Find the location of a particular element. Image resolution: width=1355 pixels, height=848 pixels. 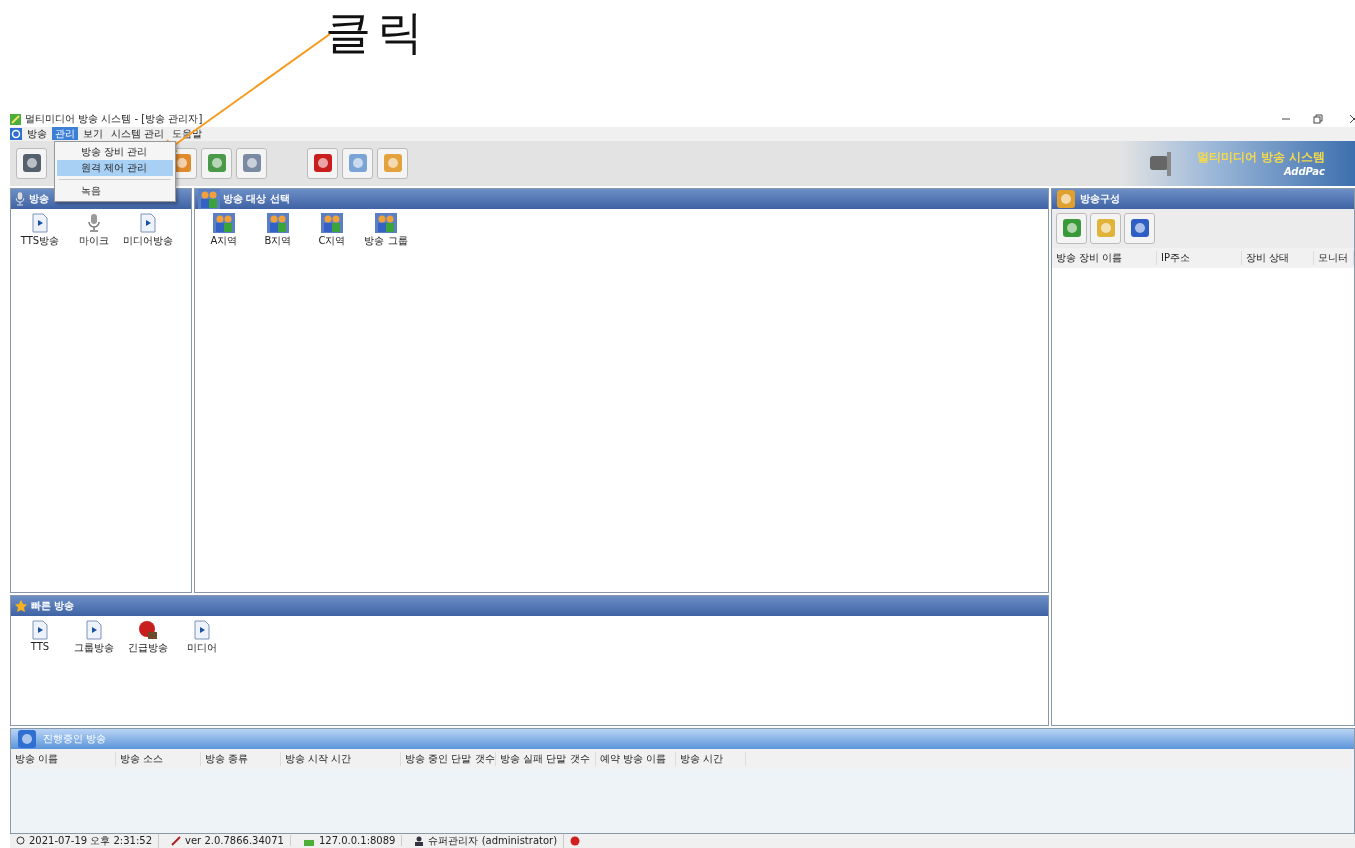

item-label: 긴급방송 is located at coordinates (148, 647).